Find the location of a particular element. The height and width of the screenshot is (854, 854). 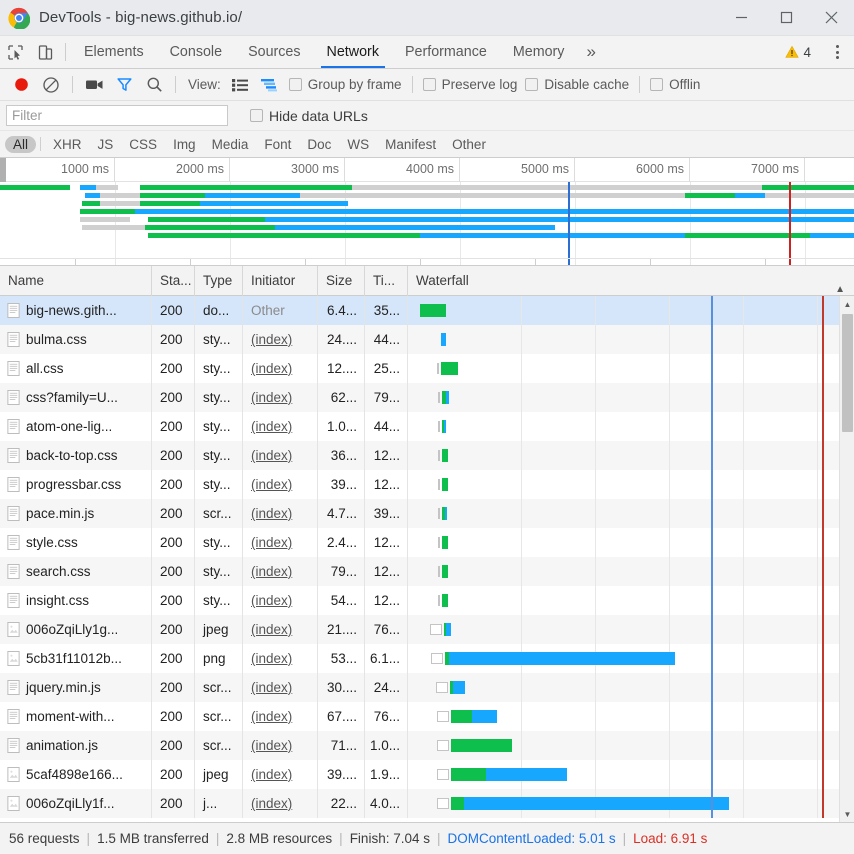

chip-ws: WS is located at coordinates (358, 144).